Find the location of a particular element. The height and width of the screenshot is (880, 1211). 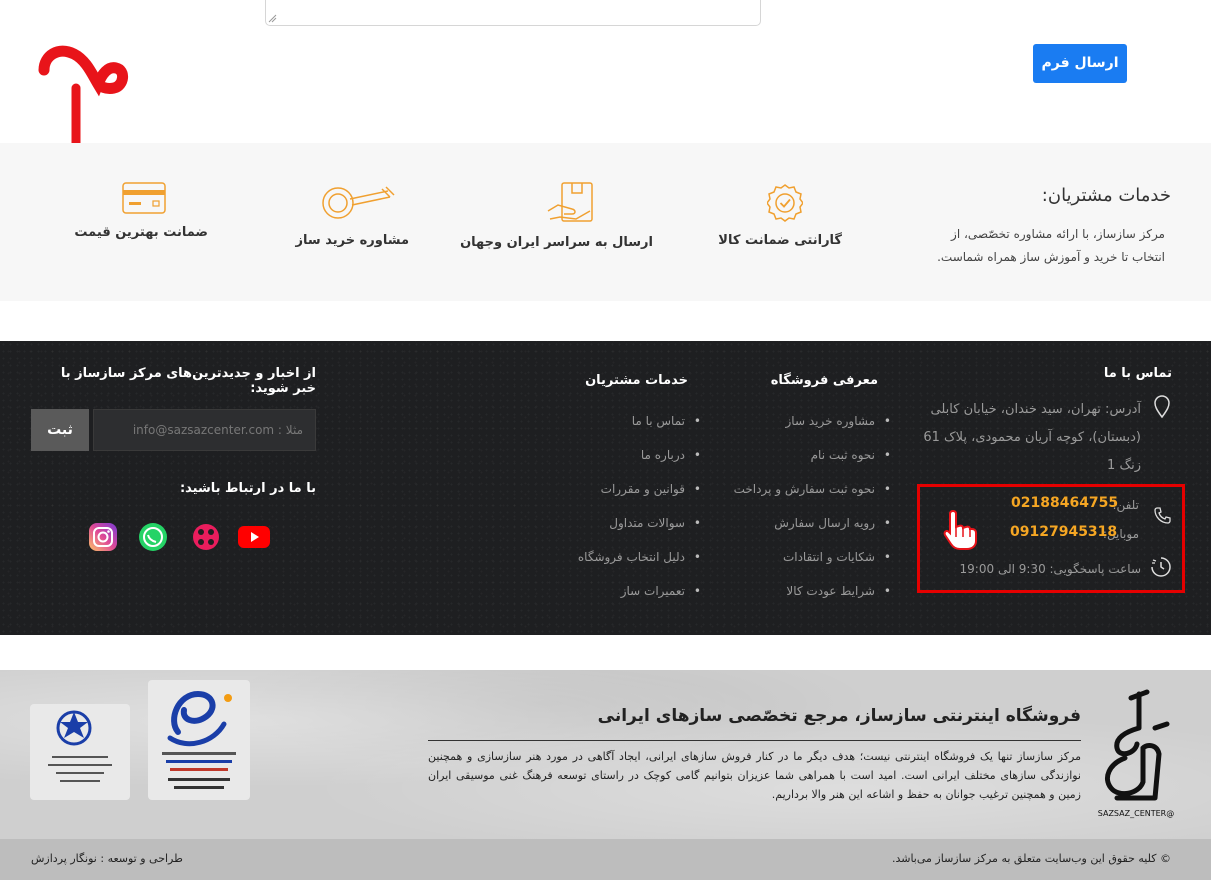

footer-link: تماس با ما is located at coordinates (639, 428).